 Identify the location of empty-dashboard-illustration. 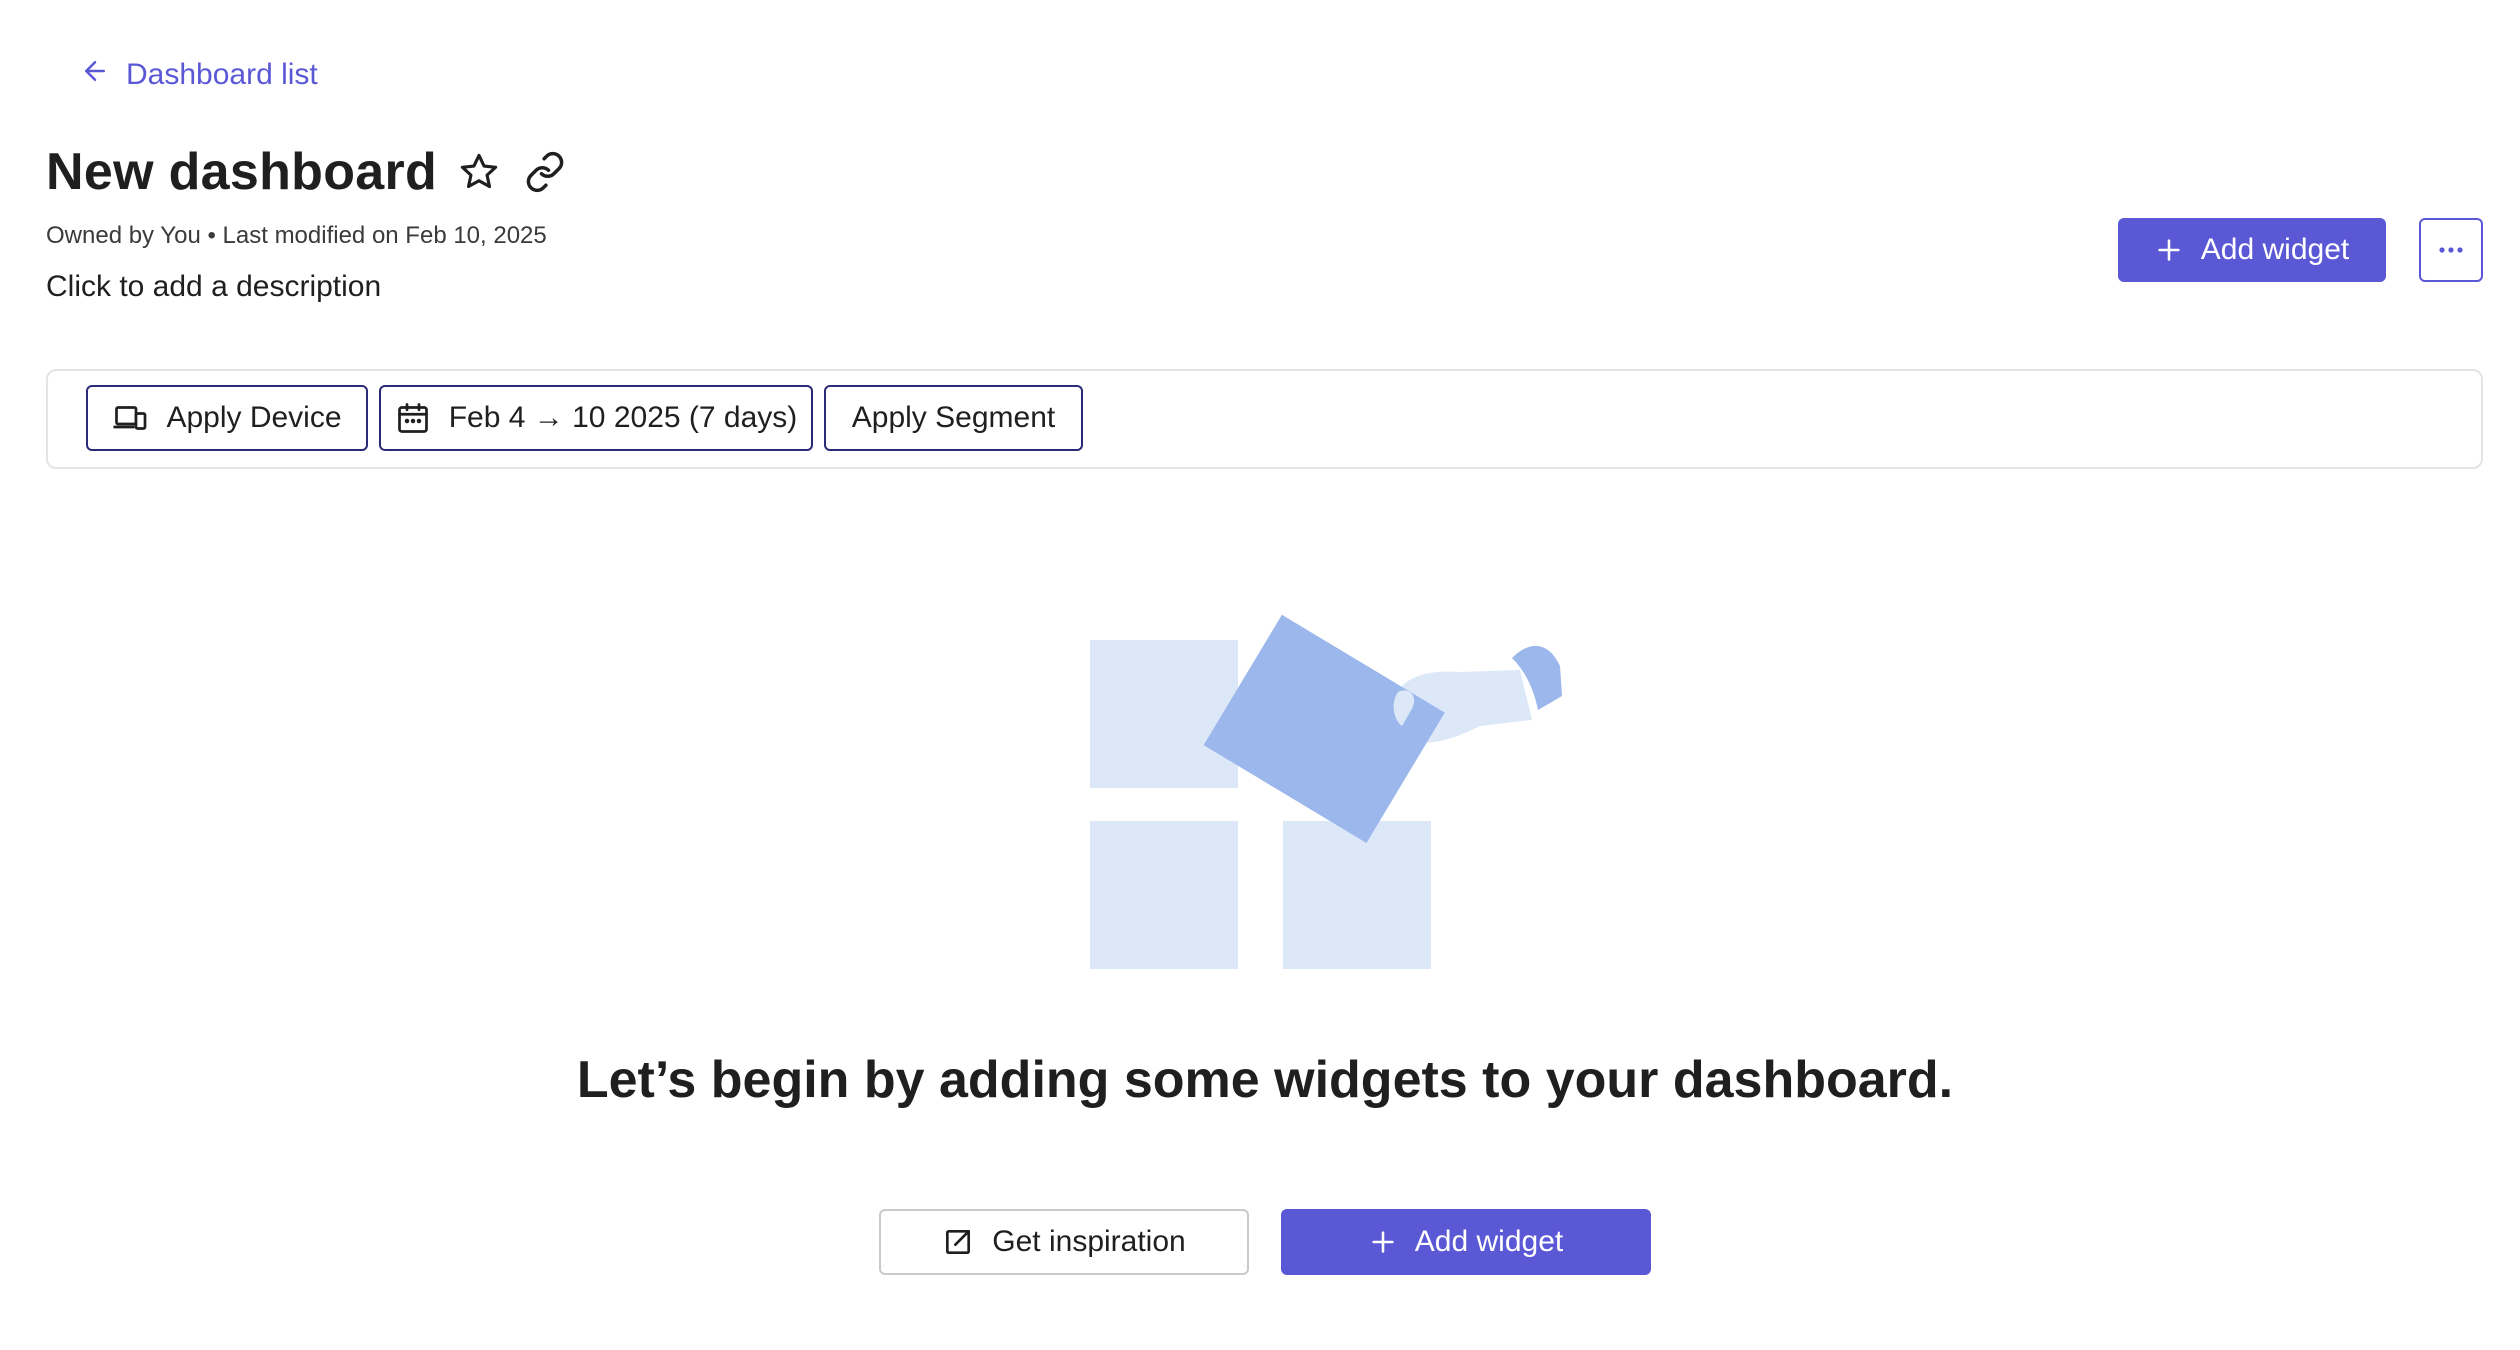
(1326, 791).